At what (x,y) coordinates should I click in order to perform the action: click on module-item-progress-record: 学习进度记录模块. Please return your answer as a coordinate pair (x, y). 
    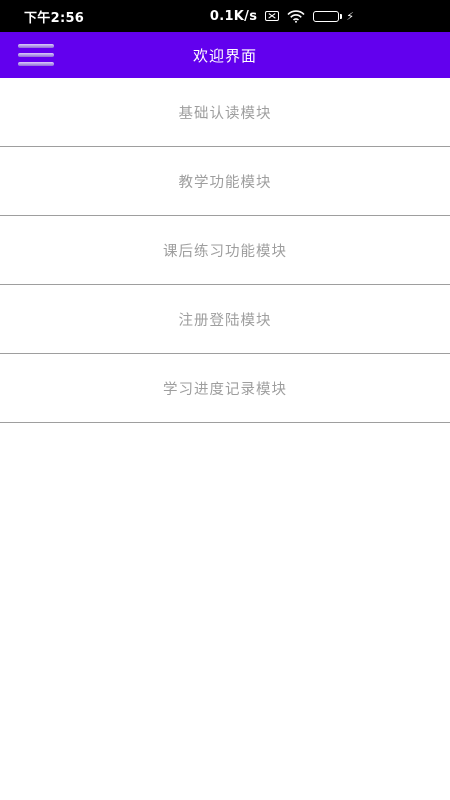
    Looking at the image, I should click on (225, 388).